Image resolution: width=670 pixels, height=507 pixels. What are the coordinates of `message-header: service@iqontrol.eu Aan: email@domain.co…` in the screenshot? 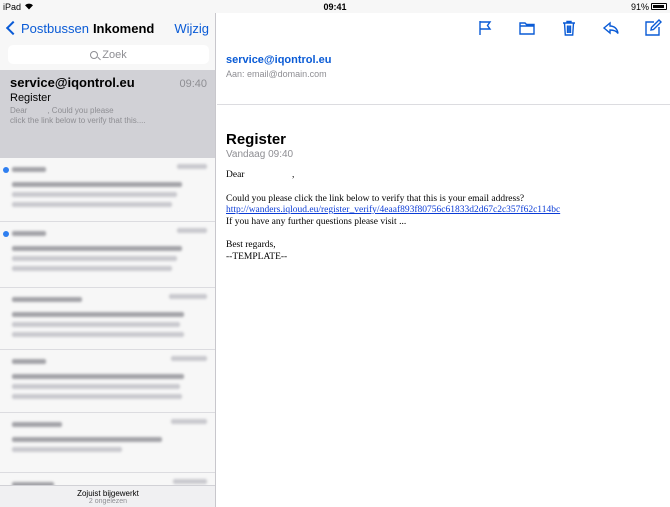 It's located at (443, 74).